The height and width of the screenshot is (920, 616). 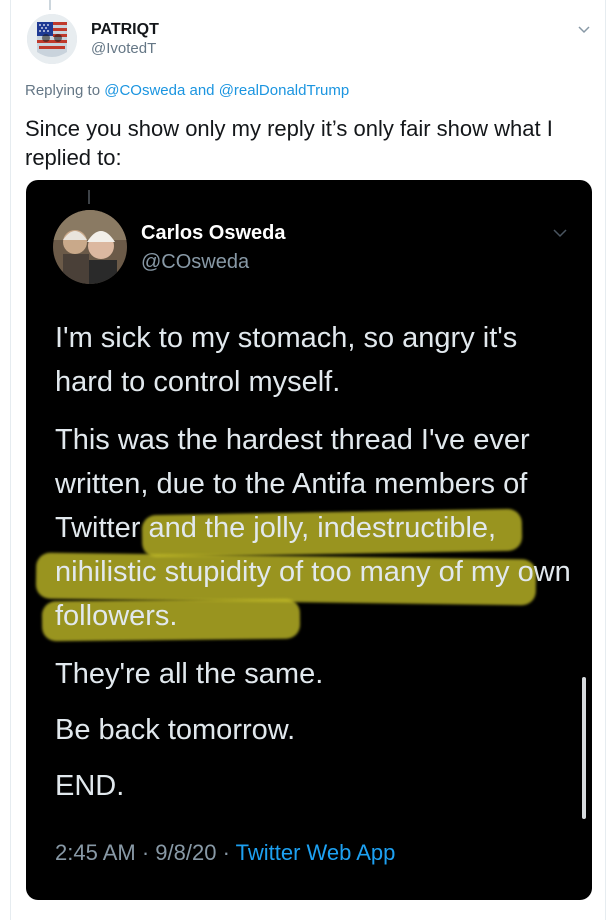 What do you see at coordinates (90, 786) in the screenshot?
I see `inner-paragraph-5: END.` at bounding box center [90, 786].